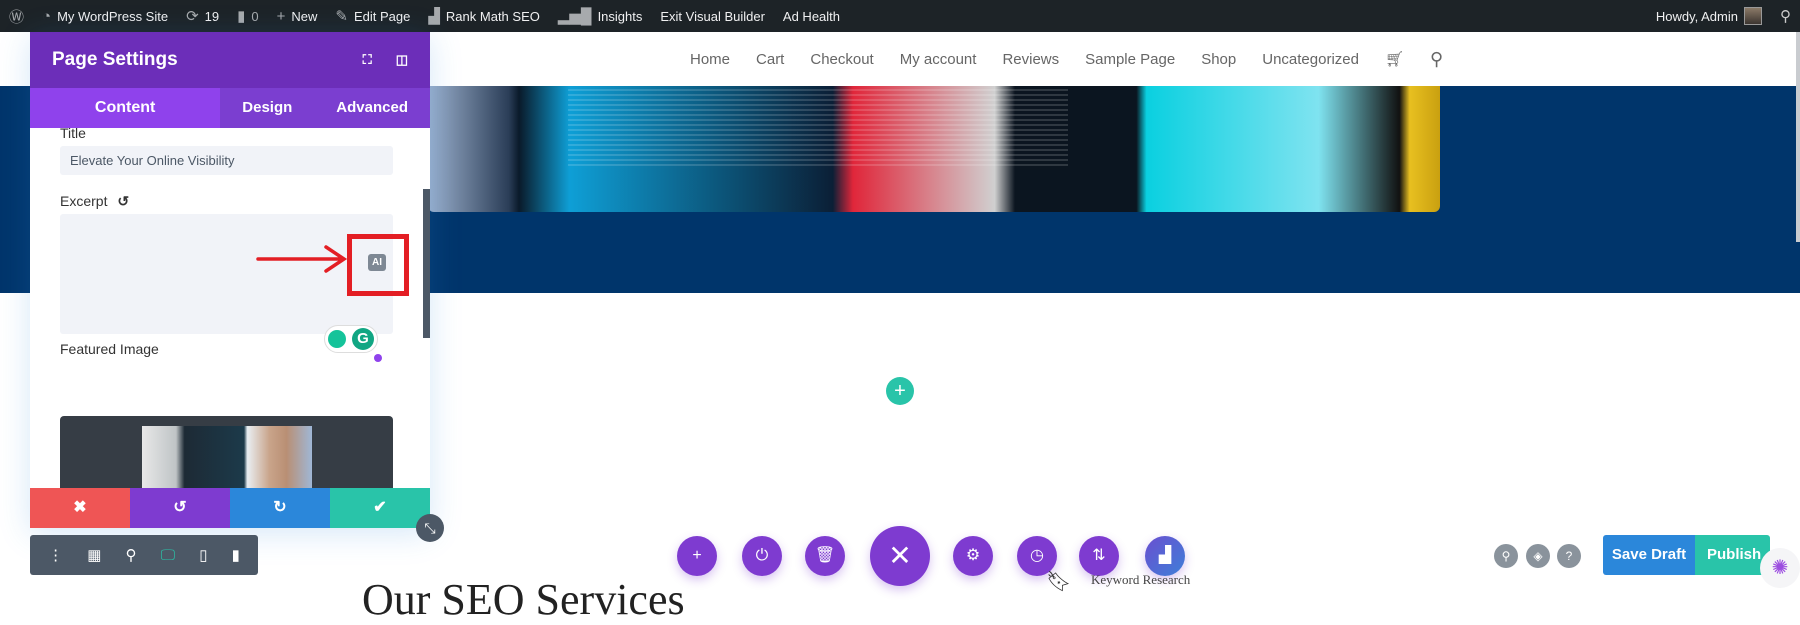 The image size is (1800, 625). What do you see at coordinates (1649, 555) in the screenshot?
I see `save-draft-button: Save Draft` at bounding box center [1649, 555].